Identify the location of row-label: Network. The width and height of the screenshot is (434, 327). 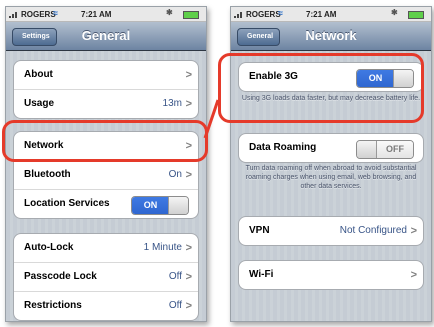
(44, 145).